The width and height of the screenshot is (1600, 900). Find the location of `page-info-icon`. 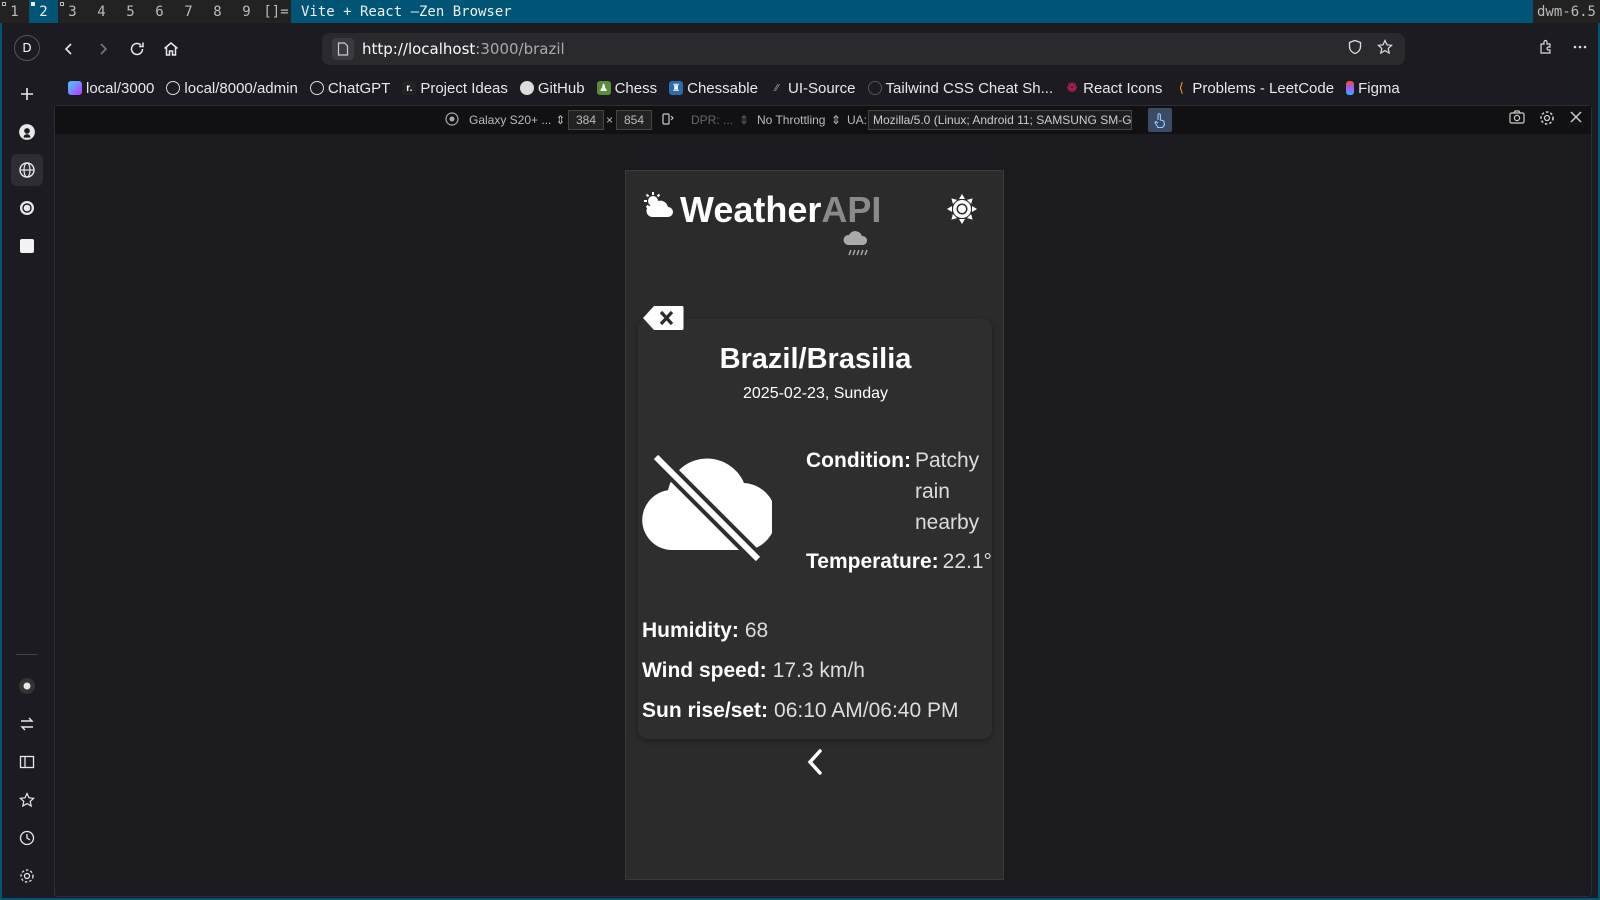

page-info-icon is located at coordinates (343, 49).